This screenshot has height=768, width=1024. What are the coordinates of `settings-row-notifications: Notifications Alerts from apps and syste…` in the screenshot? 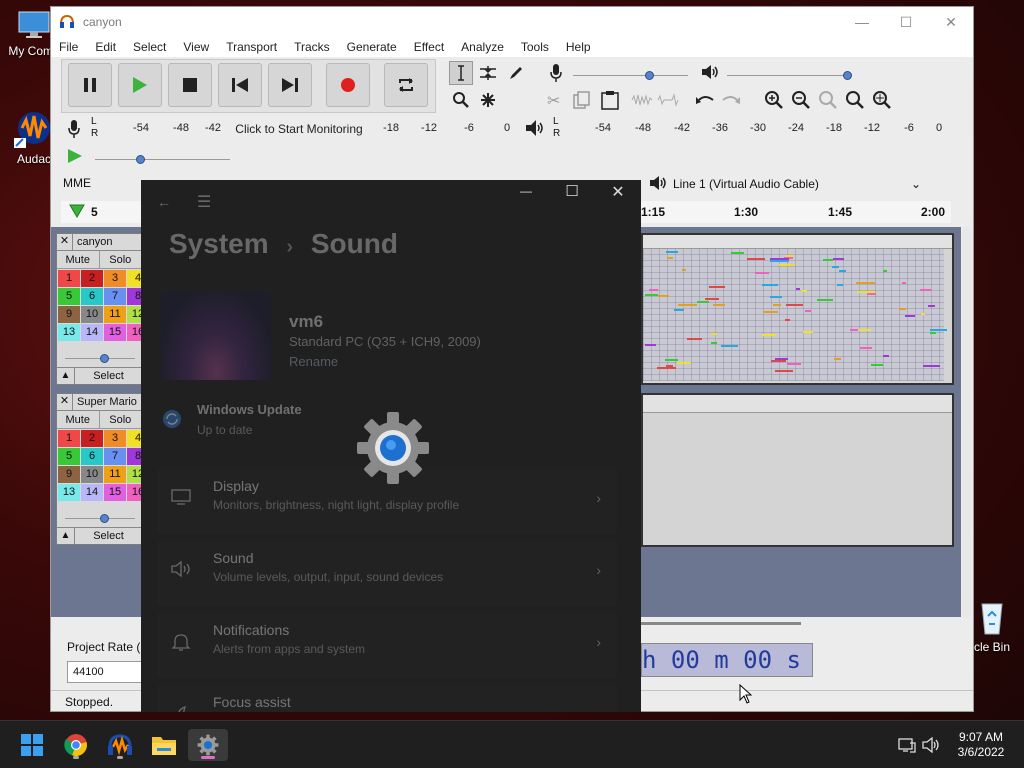 It's located at (387, 645).